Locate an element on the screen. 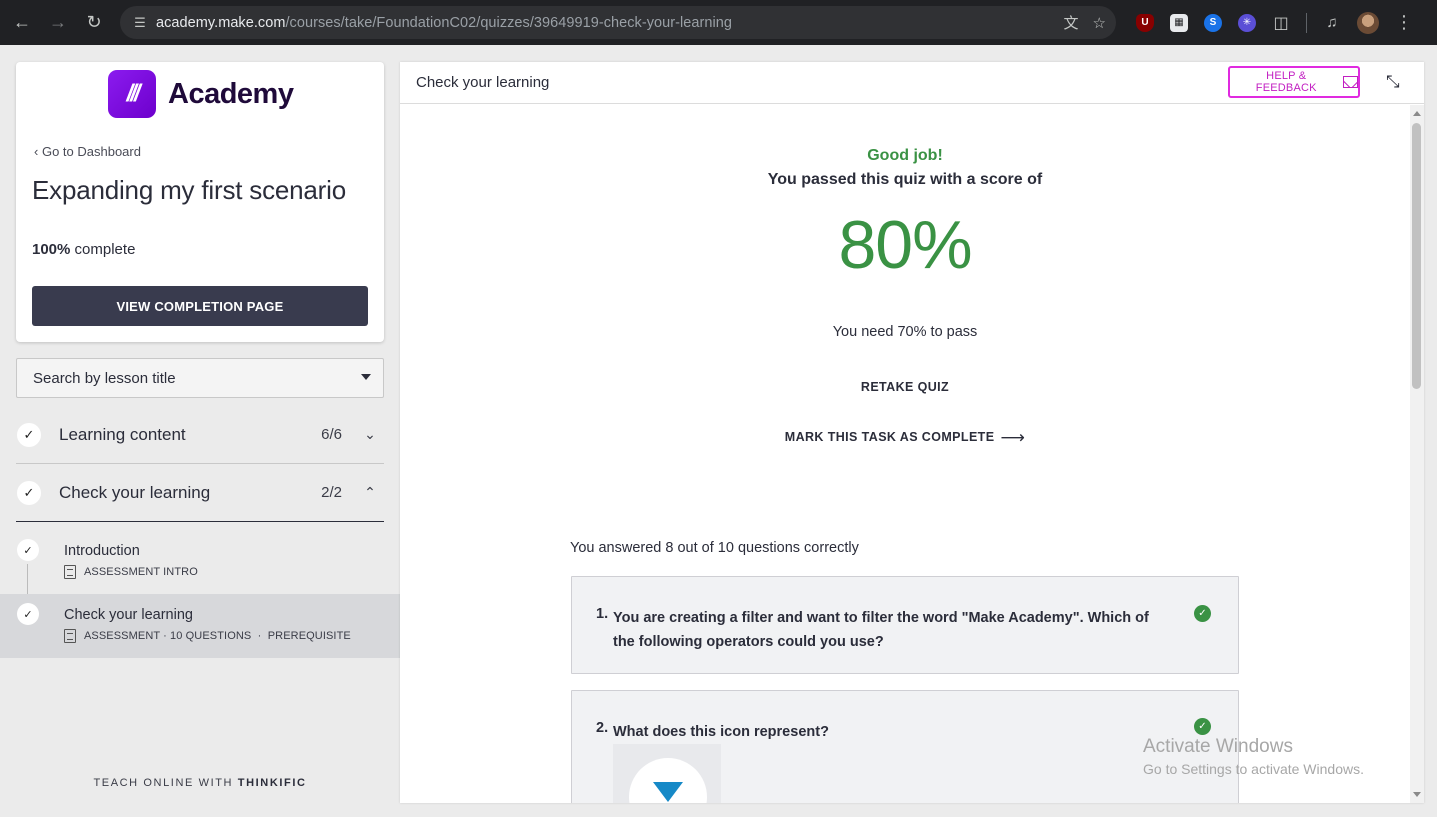  lesson-introduction: ✓ Introduction ASSESSMENT INTRO is located at coordinates (200, 562).